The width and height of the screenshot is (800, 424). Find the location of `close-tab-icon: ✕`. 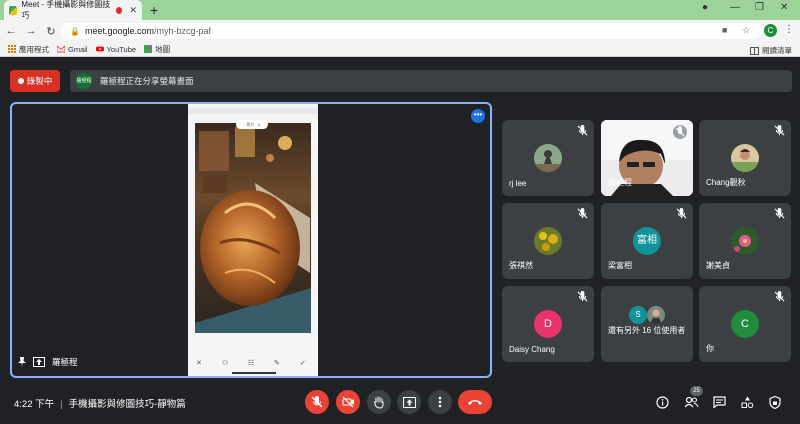

close-tab-icon: ✕ is located at coordinates (133, 10).